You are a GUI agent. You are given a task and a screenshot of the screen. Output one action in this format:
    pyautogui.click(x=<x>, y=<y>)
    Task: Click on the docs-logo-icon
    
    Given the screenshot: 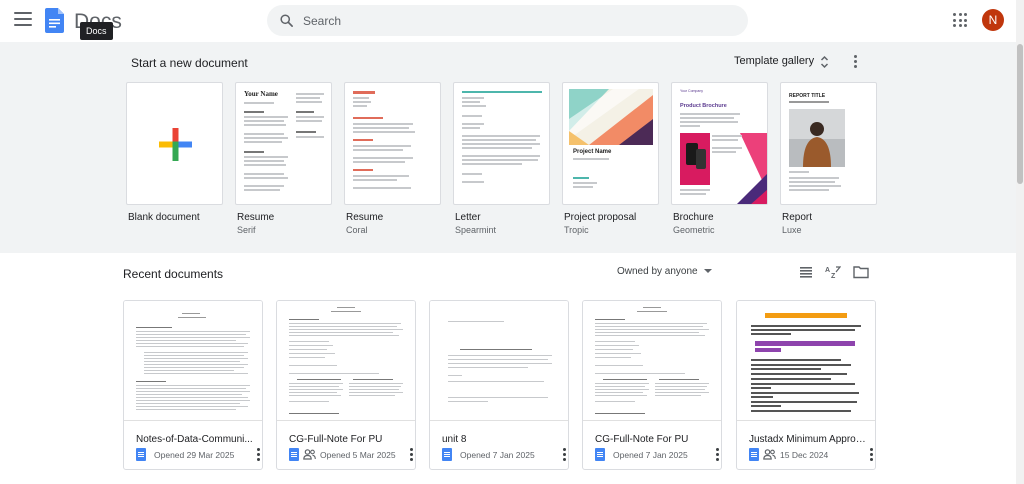 What is the action you would take?
    pyautogui.click(x=54, y=20)
    